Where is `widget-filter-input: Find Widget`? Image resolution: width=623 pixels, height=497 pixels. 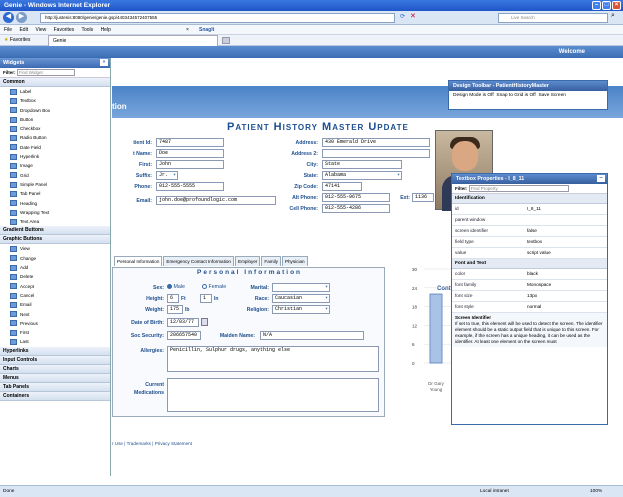
widget-filter-input: Find Widget is located at coordinates (45, 73).